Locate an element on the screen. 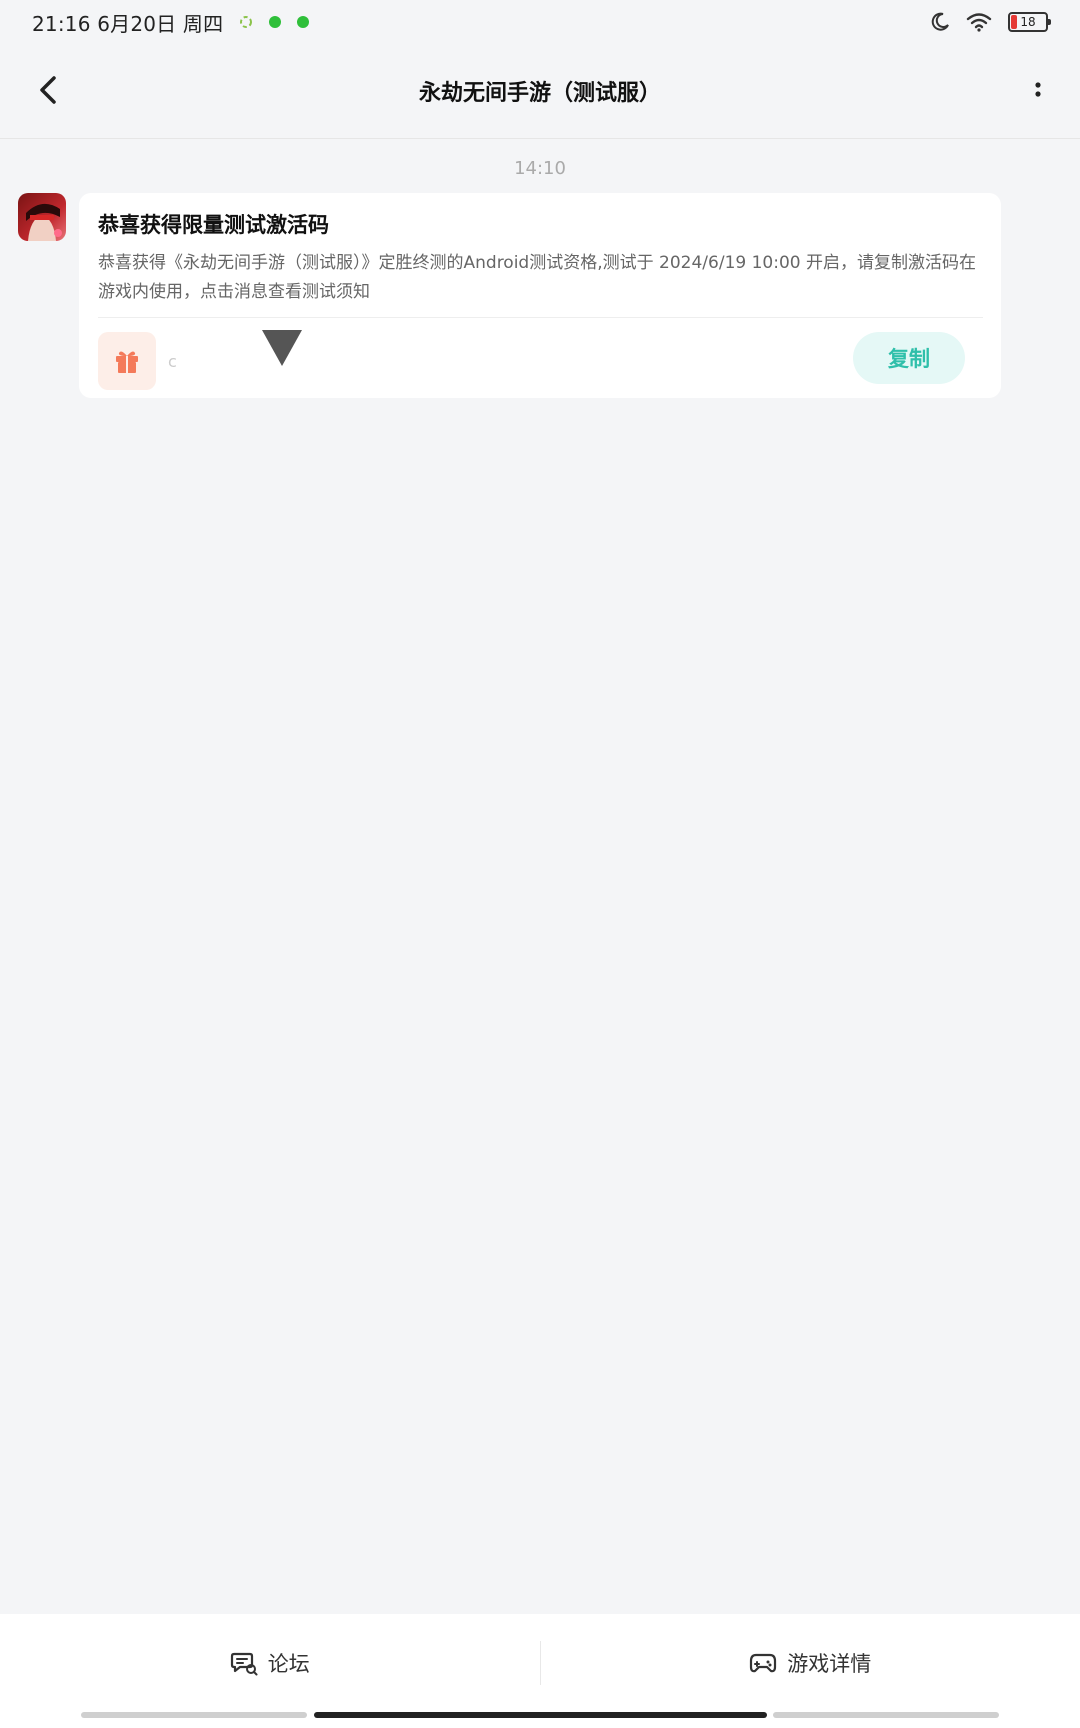  more-vertical-icon is located at coordinates (1038, 89).